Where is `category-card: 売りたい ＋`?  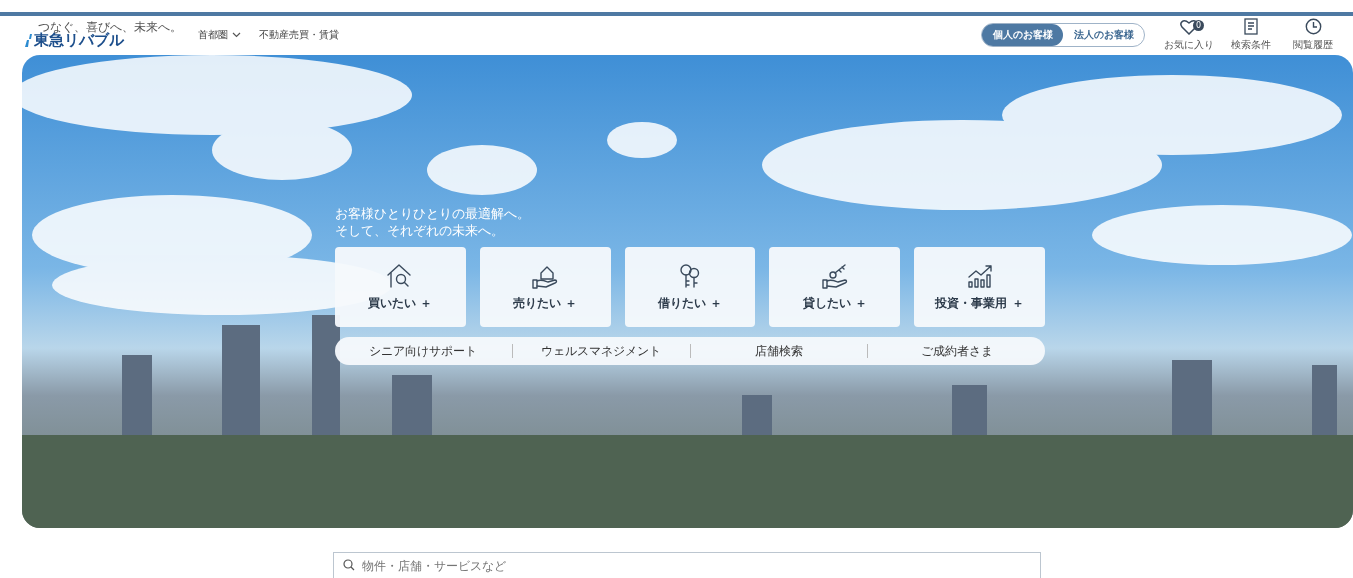
category-card: 売りたい ＋ is located at coordinates (545, 287).